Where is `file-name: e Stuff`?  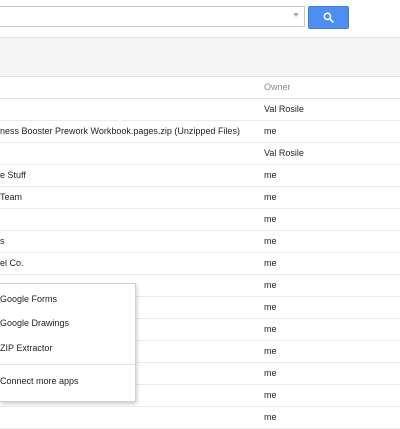 file-name: e Stuff is located at coordinates (13, 175).